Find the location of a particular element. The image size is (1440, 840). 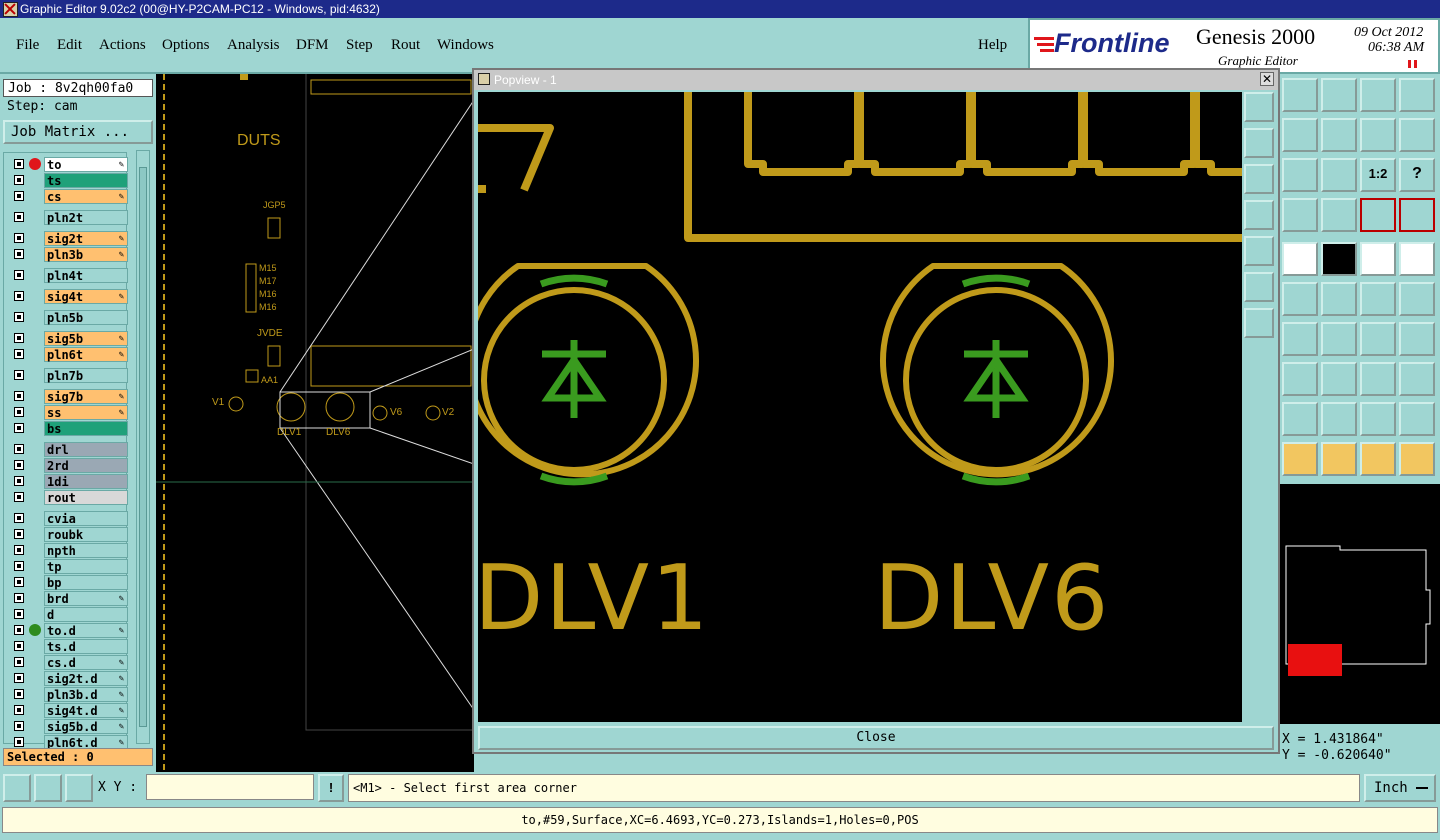

layer-row-pln6t: pln6t ✎ is located at coordinates (69, 354).